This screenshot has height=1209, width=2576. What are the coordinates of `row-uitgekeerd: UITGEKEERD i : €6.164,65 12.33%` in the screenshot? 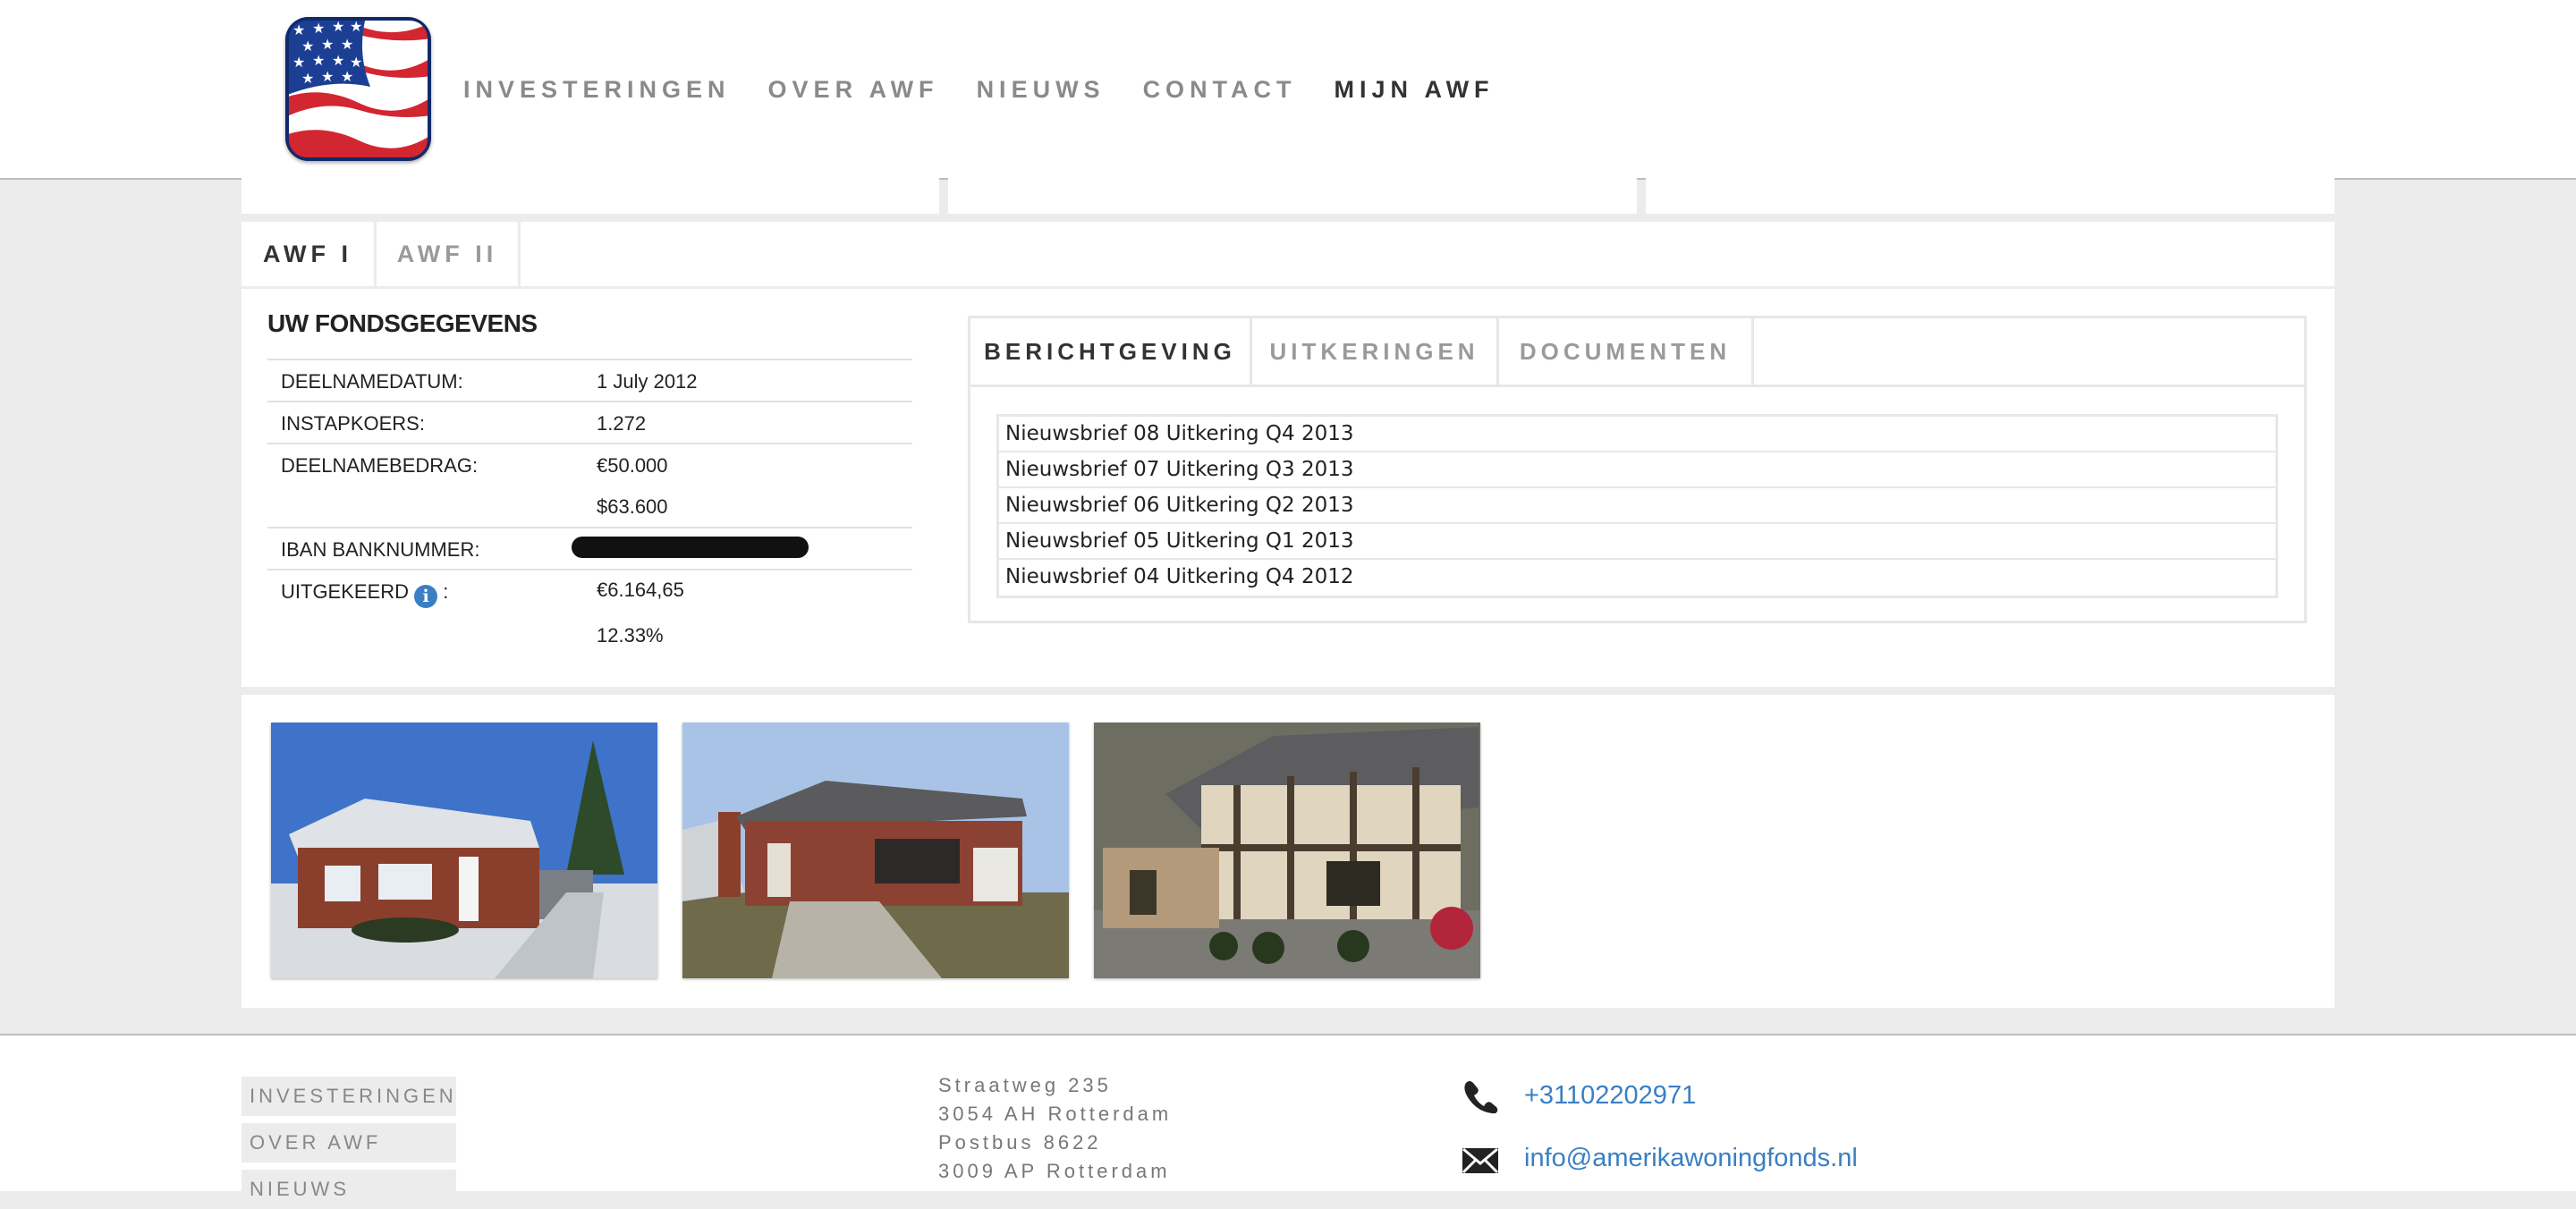 It's located at (589, 614).